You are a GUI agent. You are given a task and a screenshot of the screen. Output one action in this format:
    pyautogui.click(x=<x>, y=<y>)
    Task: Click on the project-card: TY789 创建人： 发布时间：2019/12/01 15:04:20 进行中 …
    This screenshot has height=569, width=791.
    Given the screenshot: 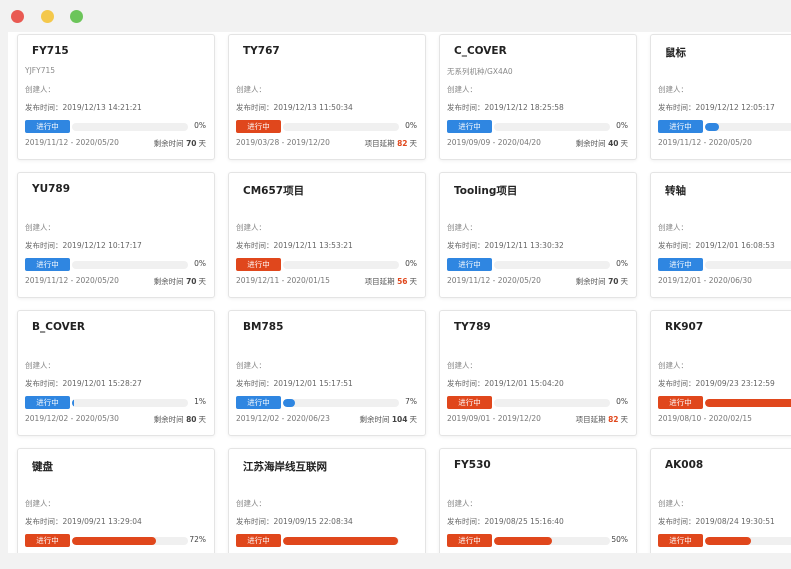 What is the action you would take?
    pyautogui.click(x=538, y=373)
    